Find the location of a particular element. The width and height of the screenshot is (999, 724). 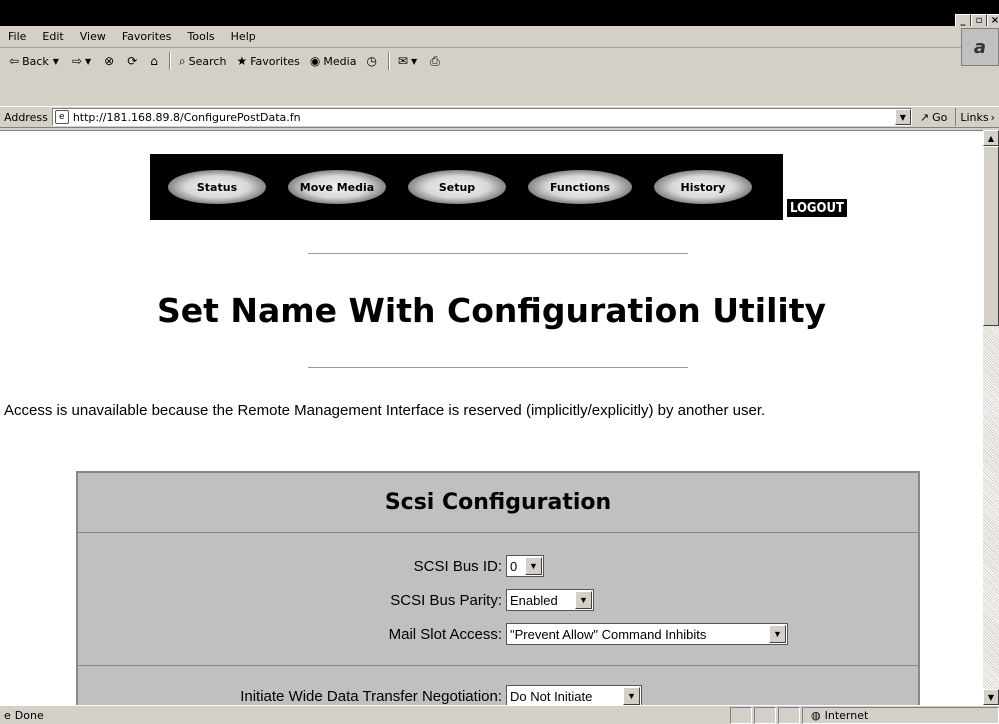

home-icon: ⌂ is located at coordinates (154, 61).